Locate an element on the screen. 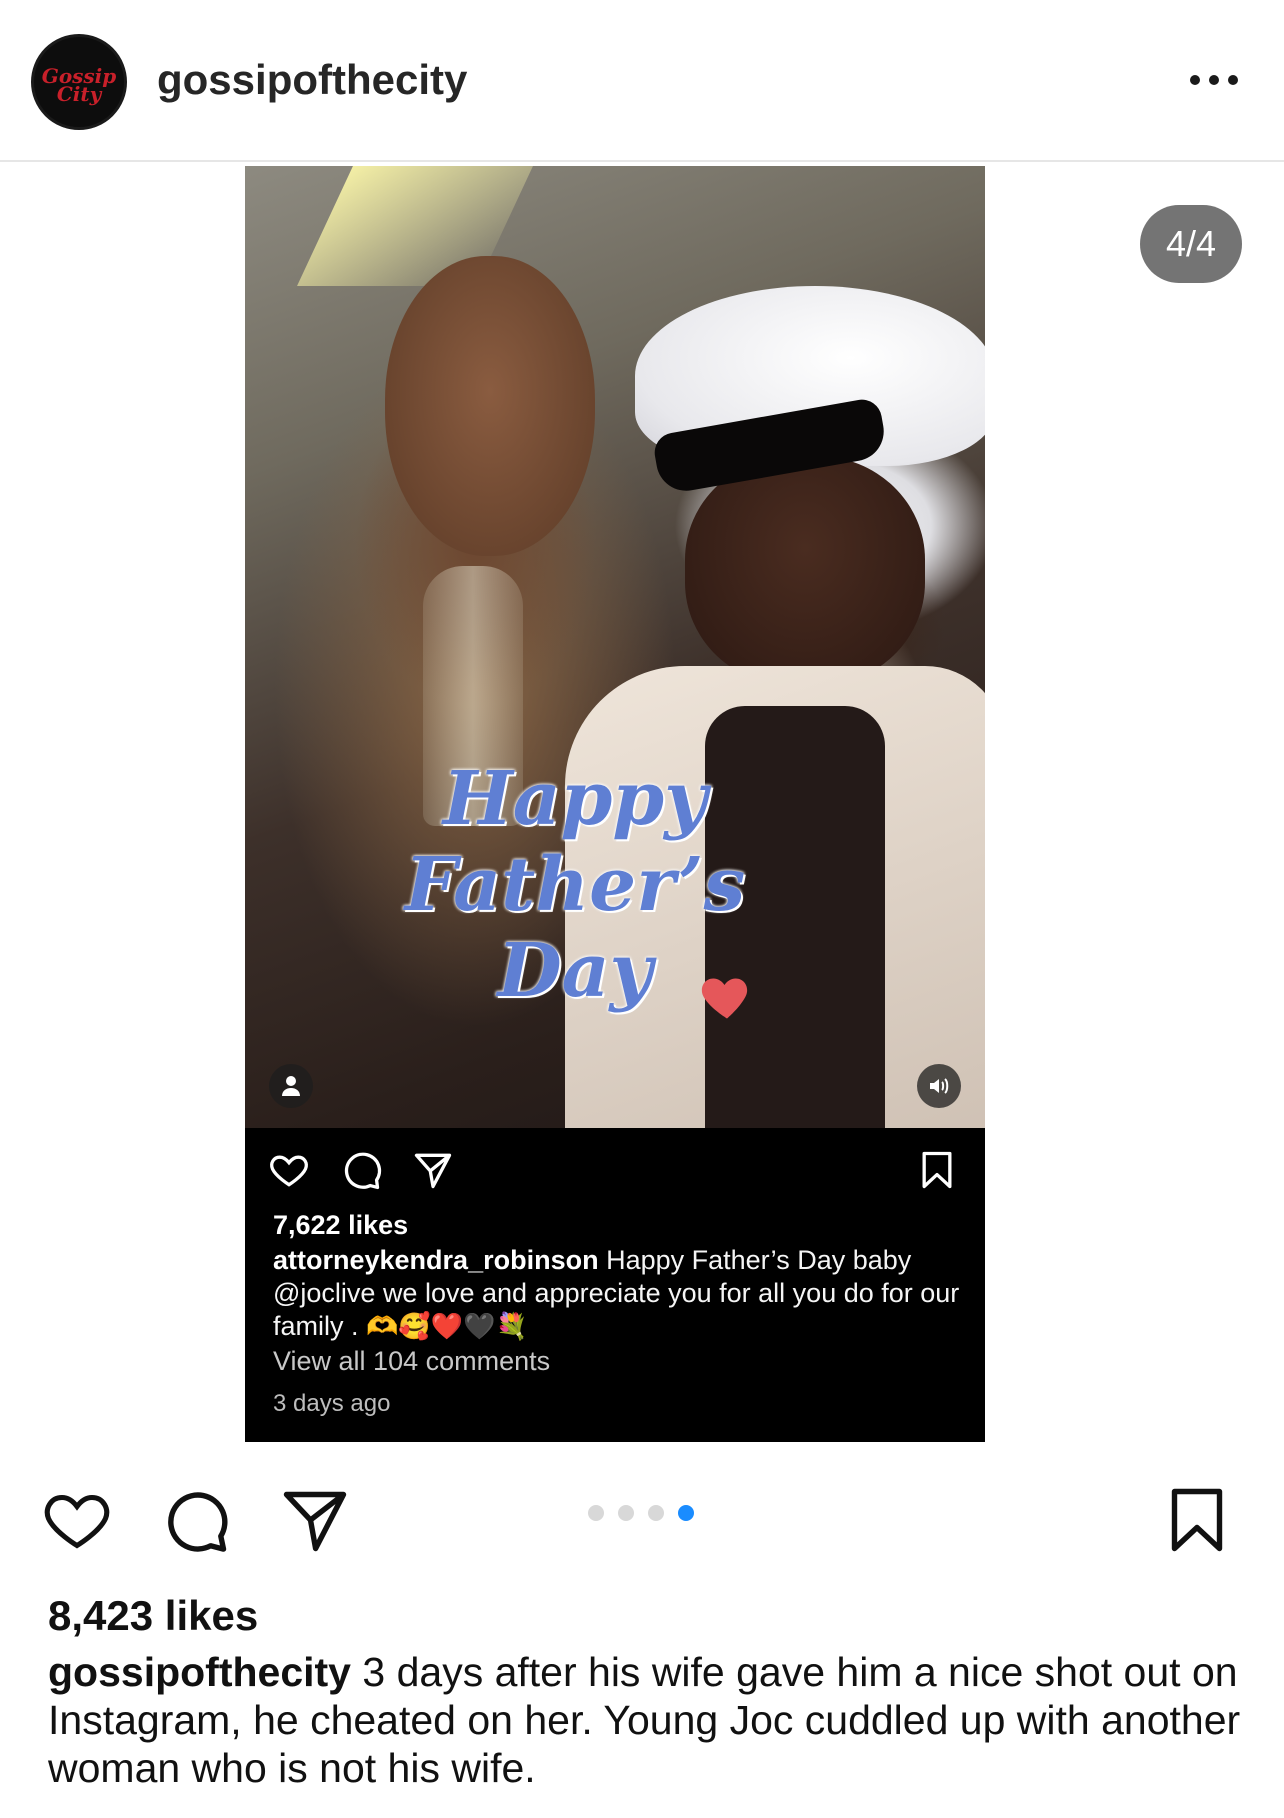 The image size is (1284, 1818). inner-caption-emojis: 🫶🥰❤️🖤💐 is located at coordinates (447, 1327).